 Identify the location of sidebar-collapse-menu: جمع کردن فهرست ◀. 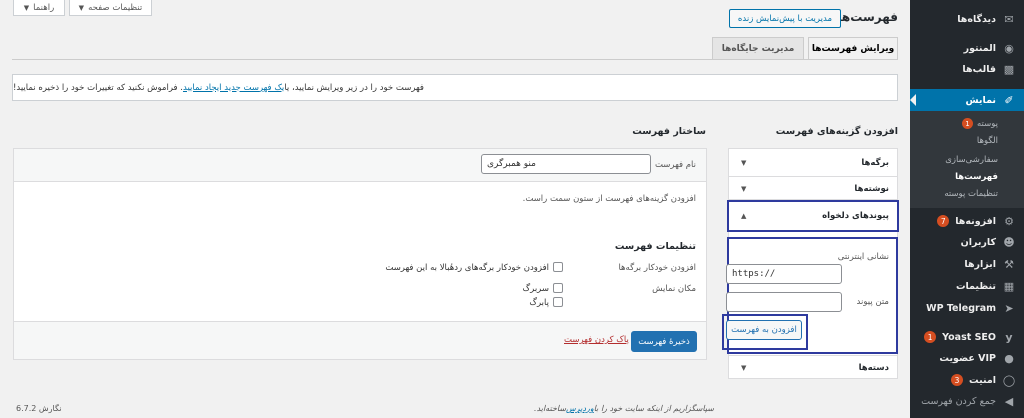
(967, 401).